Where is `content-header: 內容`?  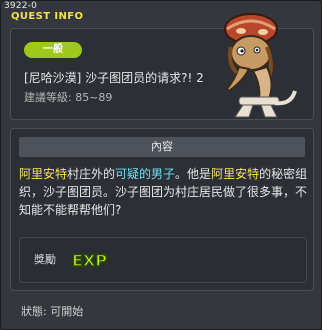 content-header: 內容 is located at coordinates (162, 147).